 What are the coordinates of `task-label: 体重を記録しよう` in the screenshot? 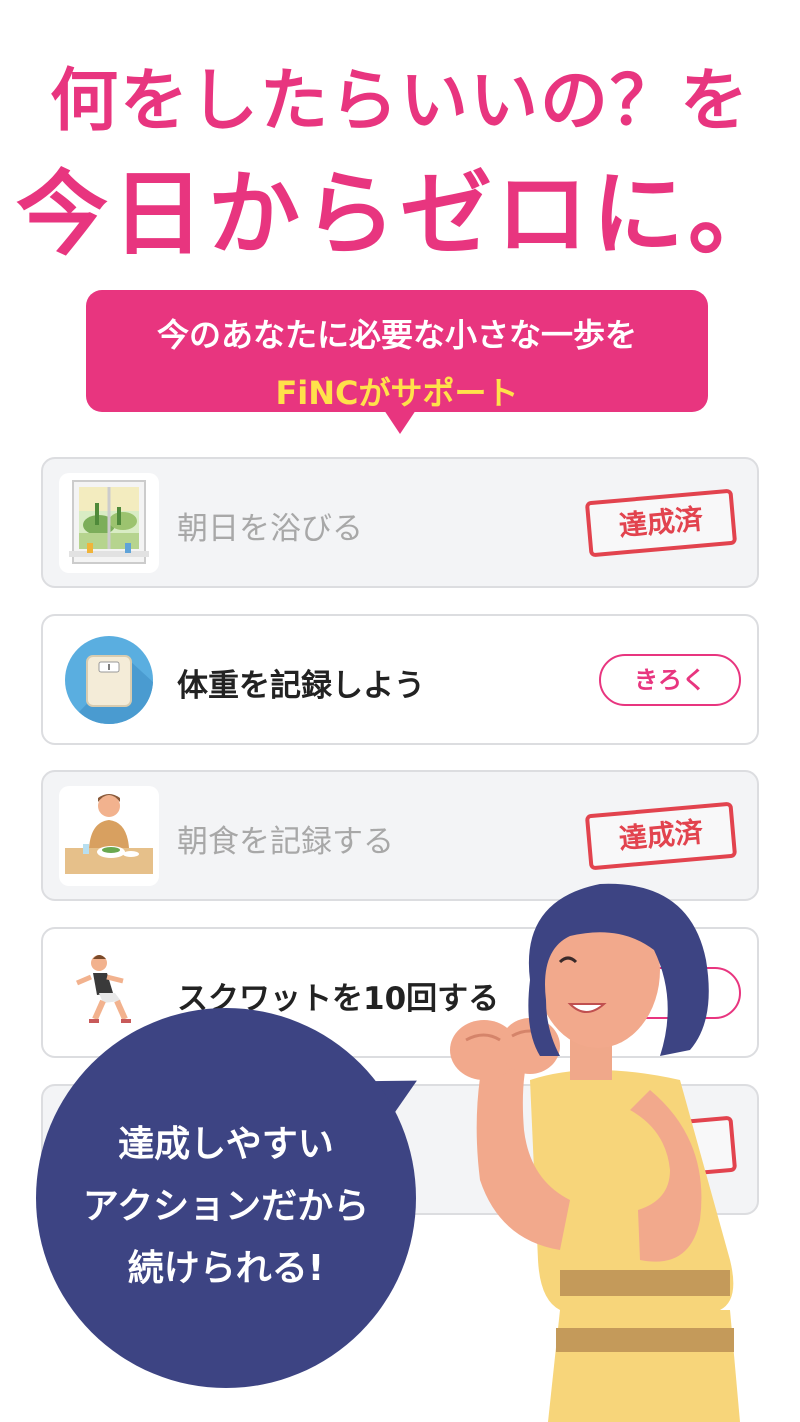 It's located at (301, 686).